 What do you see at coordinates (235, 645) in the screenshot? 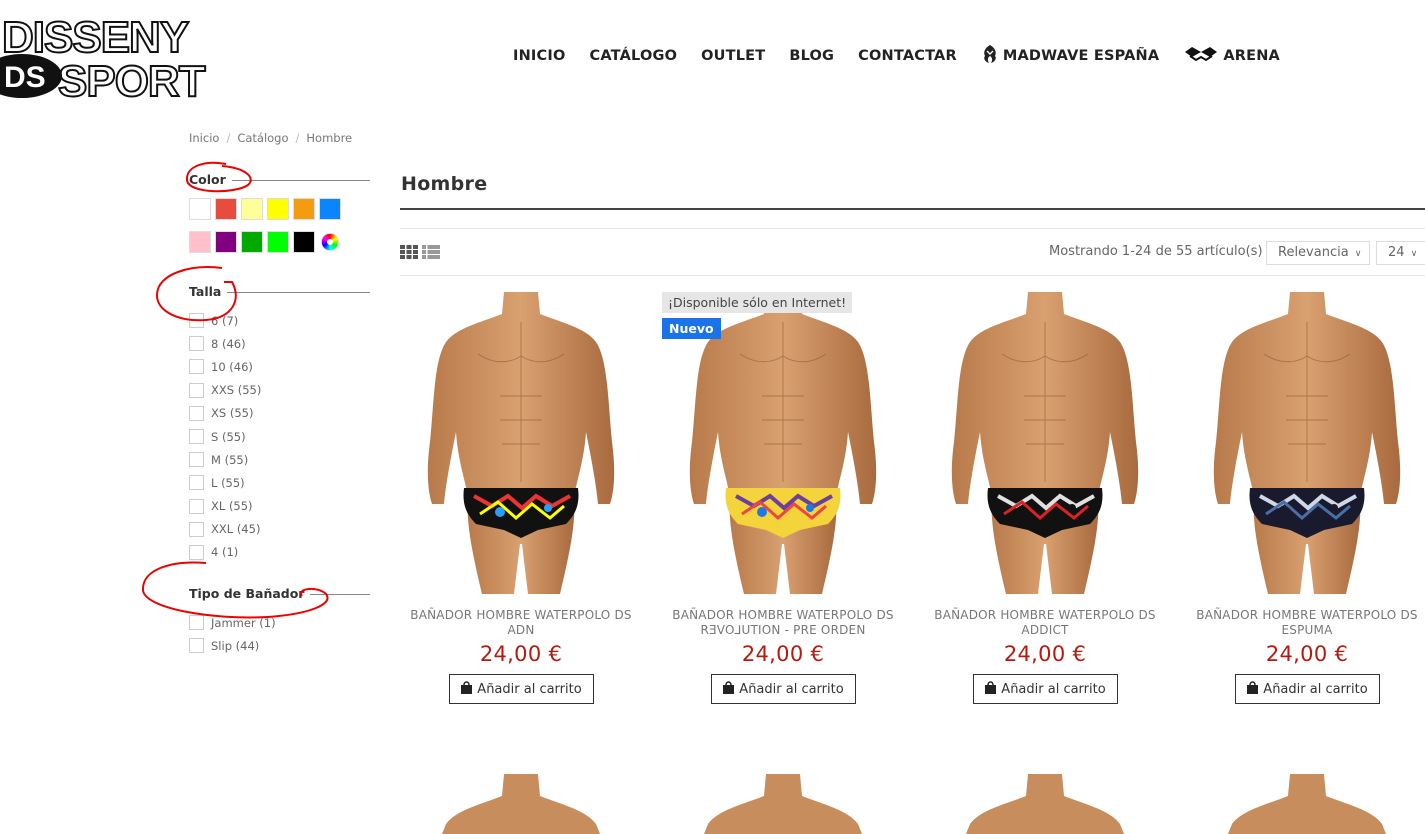
I see `filter-option-label: Slip (44)` at bounding box center [235, 645].